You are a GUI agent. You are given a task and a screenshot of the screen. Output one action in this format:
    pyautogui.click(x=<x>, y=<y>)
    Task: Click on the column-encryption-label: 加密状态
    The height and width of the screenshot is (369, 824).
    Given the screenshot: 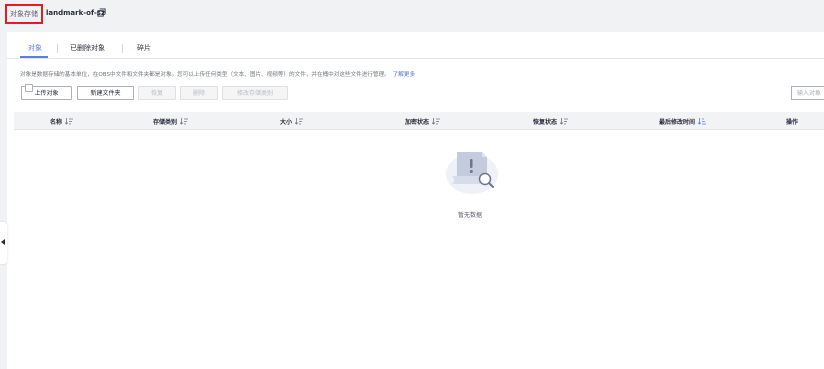 What is the action you would take?
    pyautogui.click(x=417, y=122)
    